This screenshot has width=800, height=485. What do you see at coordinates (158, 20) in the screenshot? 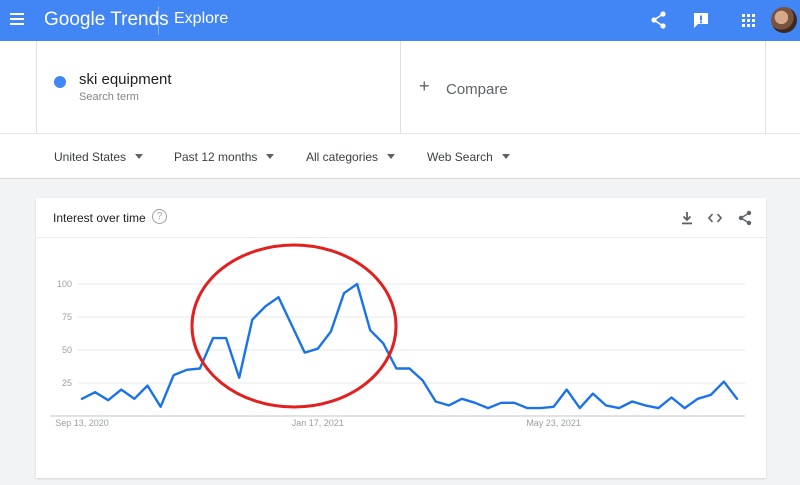
I see `header-divider` at bounding box center [158, 20].